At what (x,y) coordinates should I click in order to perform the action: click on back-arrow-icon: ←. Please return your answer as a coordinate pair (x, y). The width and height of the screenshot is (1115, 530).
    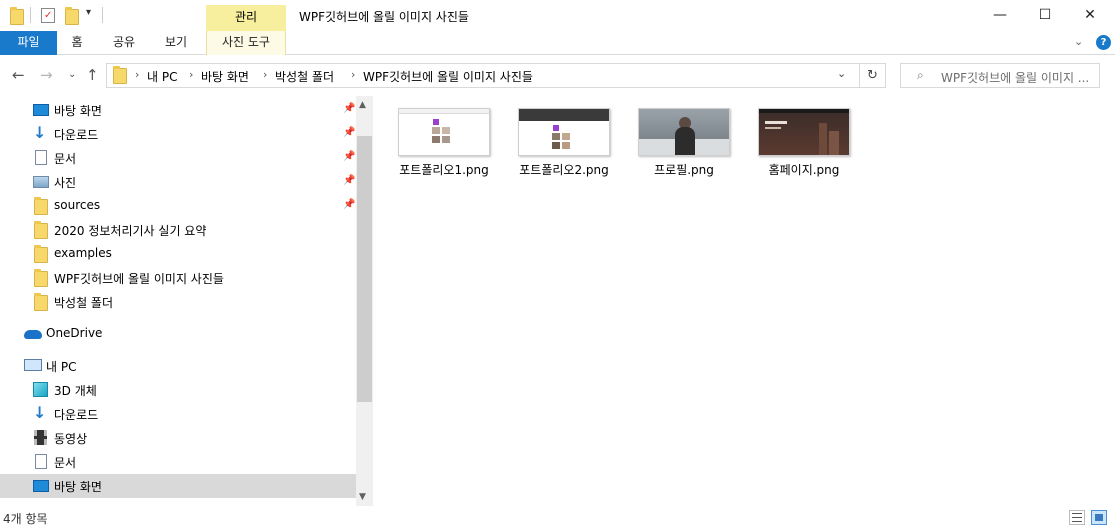
    Looking at the image, I should click on (18, 75).